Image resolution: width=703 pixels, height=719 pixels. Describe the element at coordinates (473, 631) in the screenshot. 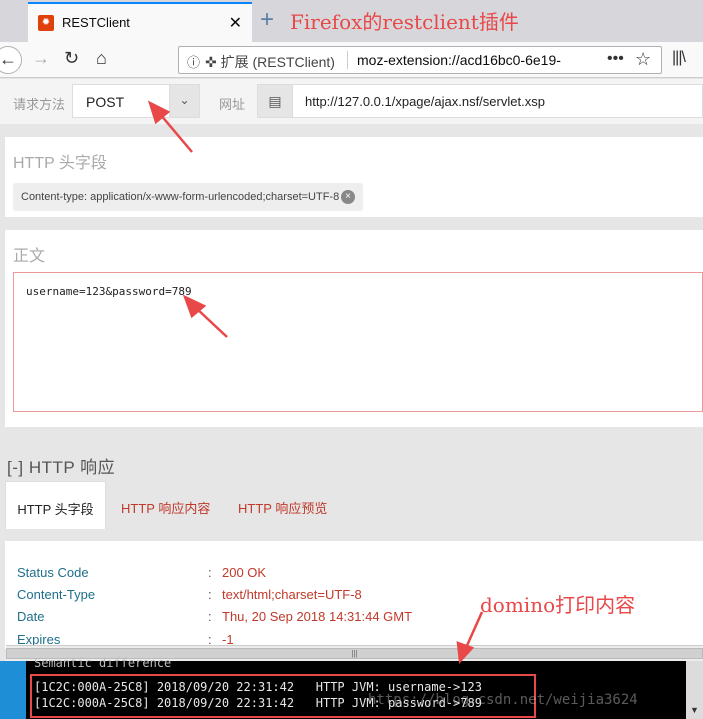

I see `arrow-domino-line` at that location.